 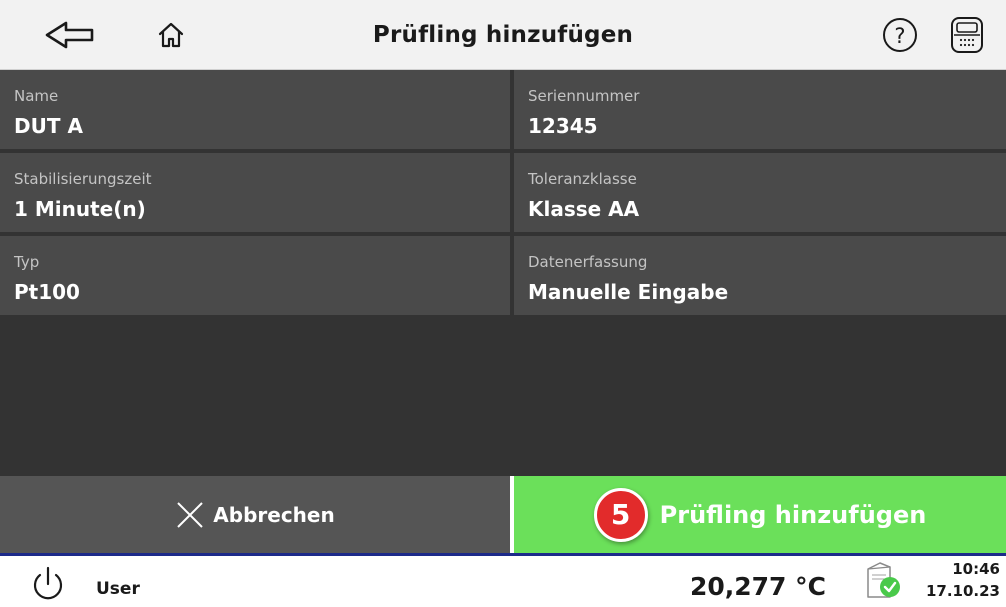 What do you see at coordinates (760, 192) in the screenshot?
I see `field-tolerance-class: Toleranzklasse Klasse AA` at bounding box center [760, 192].